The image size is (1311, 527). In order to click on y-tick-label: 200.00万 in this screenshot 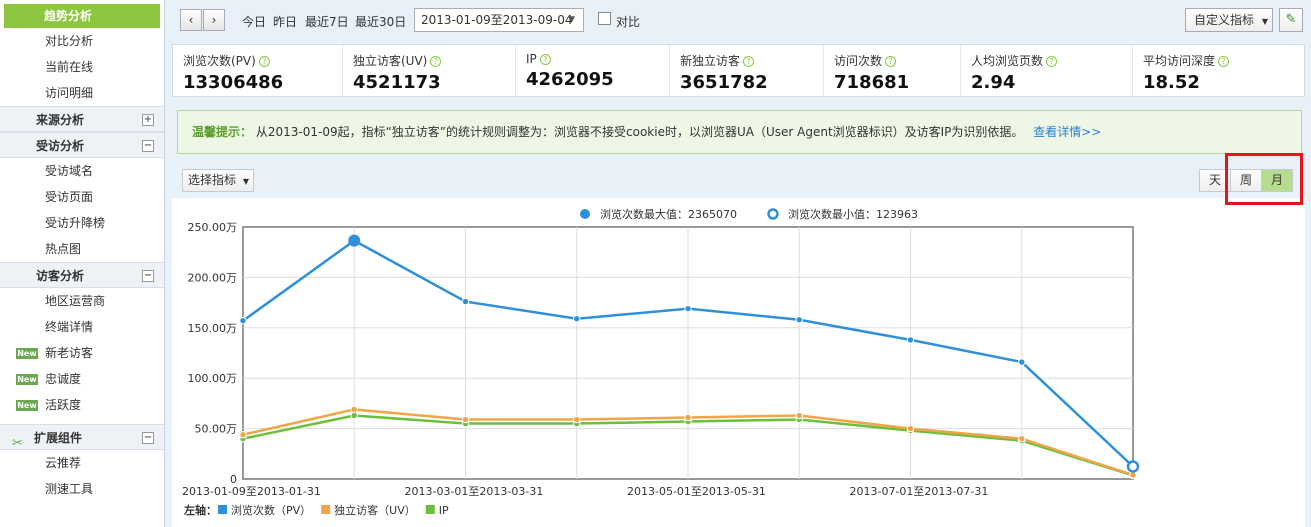, I will do `click(213, 277)`.